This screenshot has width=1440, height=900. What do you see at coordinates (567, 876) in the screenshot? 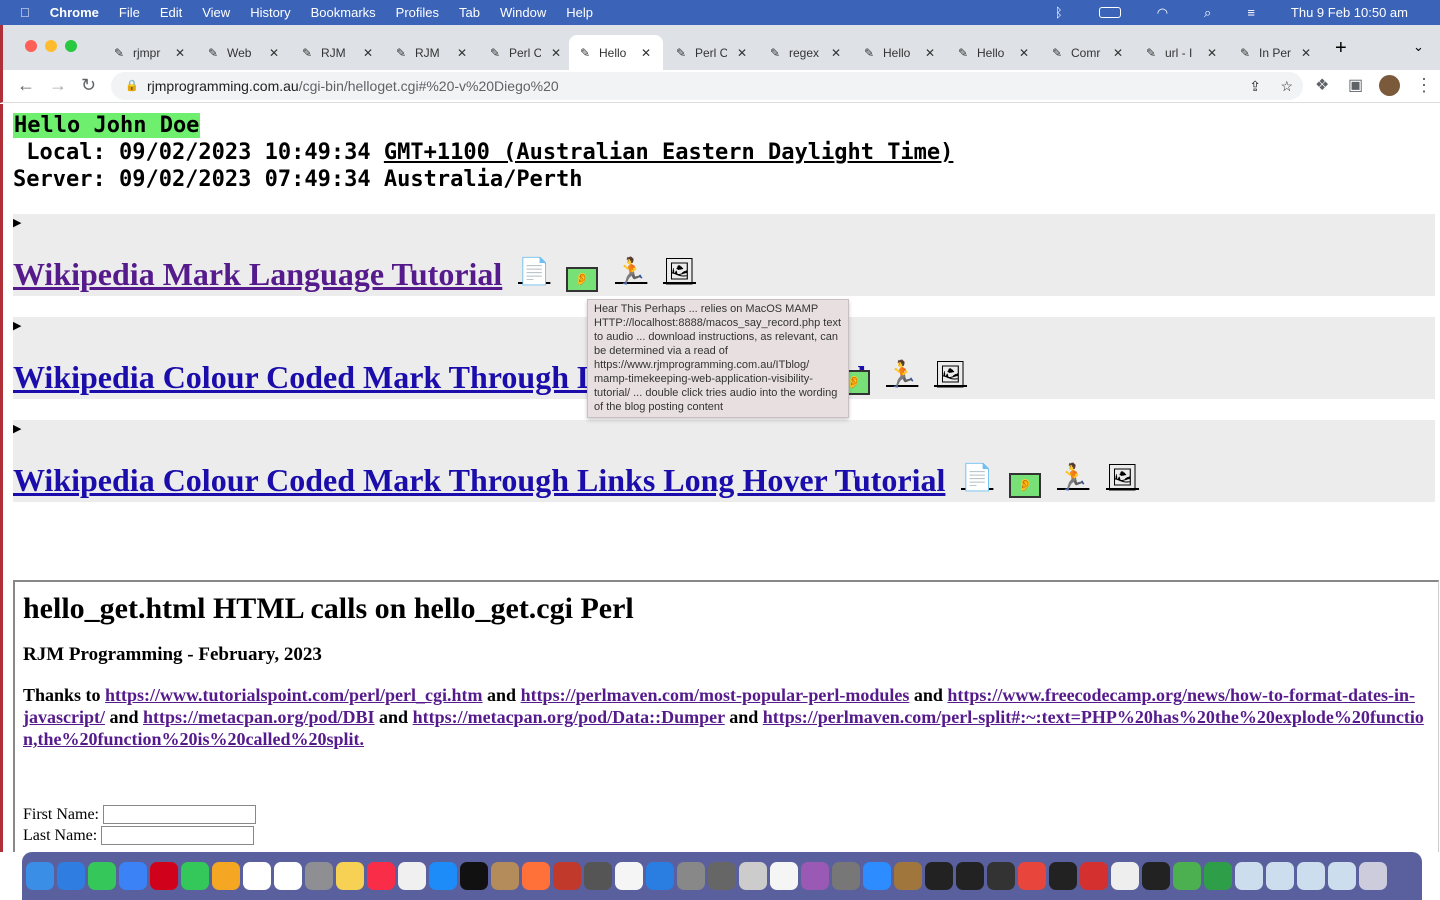
I see `filezilla-icon` at bounding box center [567, 876].